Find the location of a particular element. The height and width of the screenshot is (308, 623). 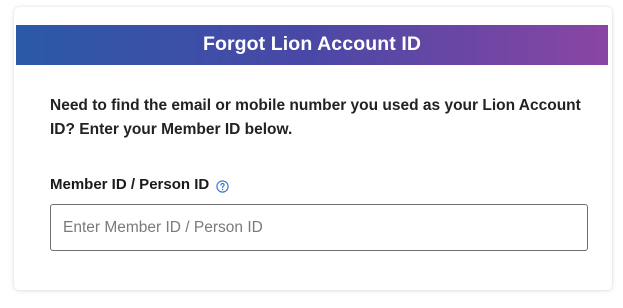

page-title: Forgot Lion Account ID is located at coordinates (312, 44).